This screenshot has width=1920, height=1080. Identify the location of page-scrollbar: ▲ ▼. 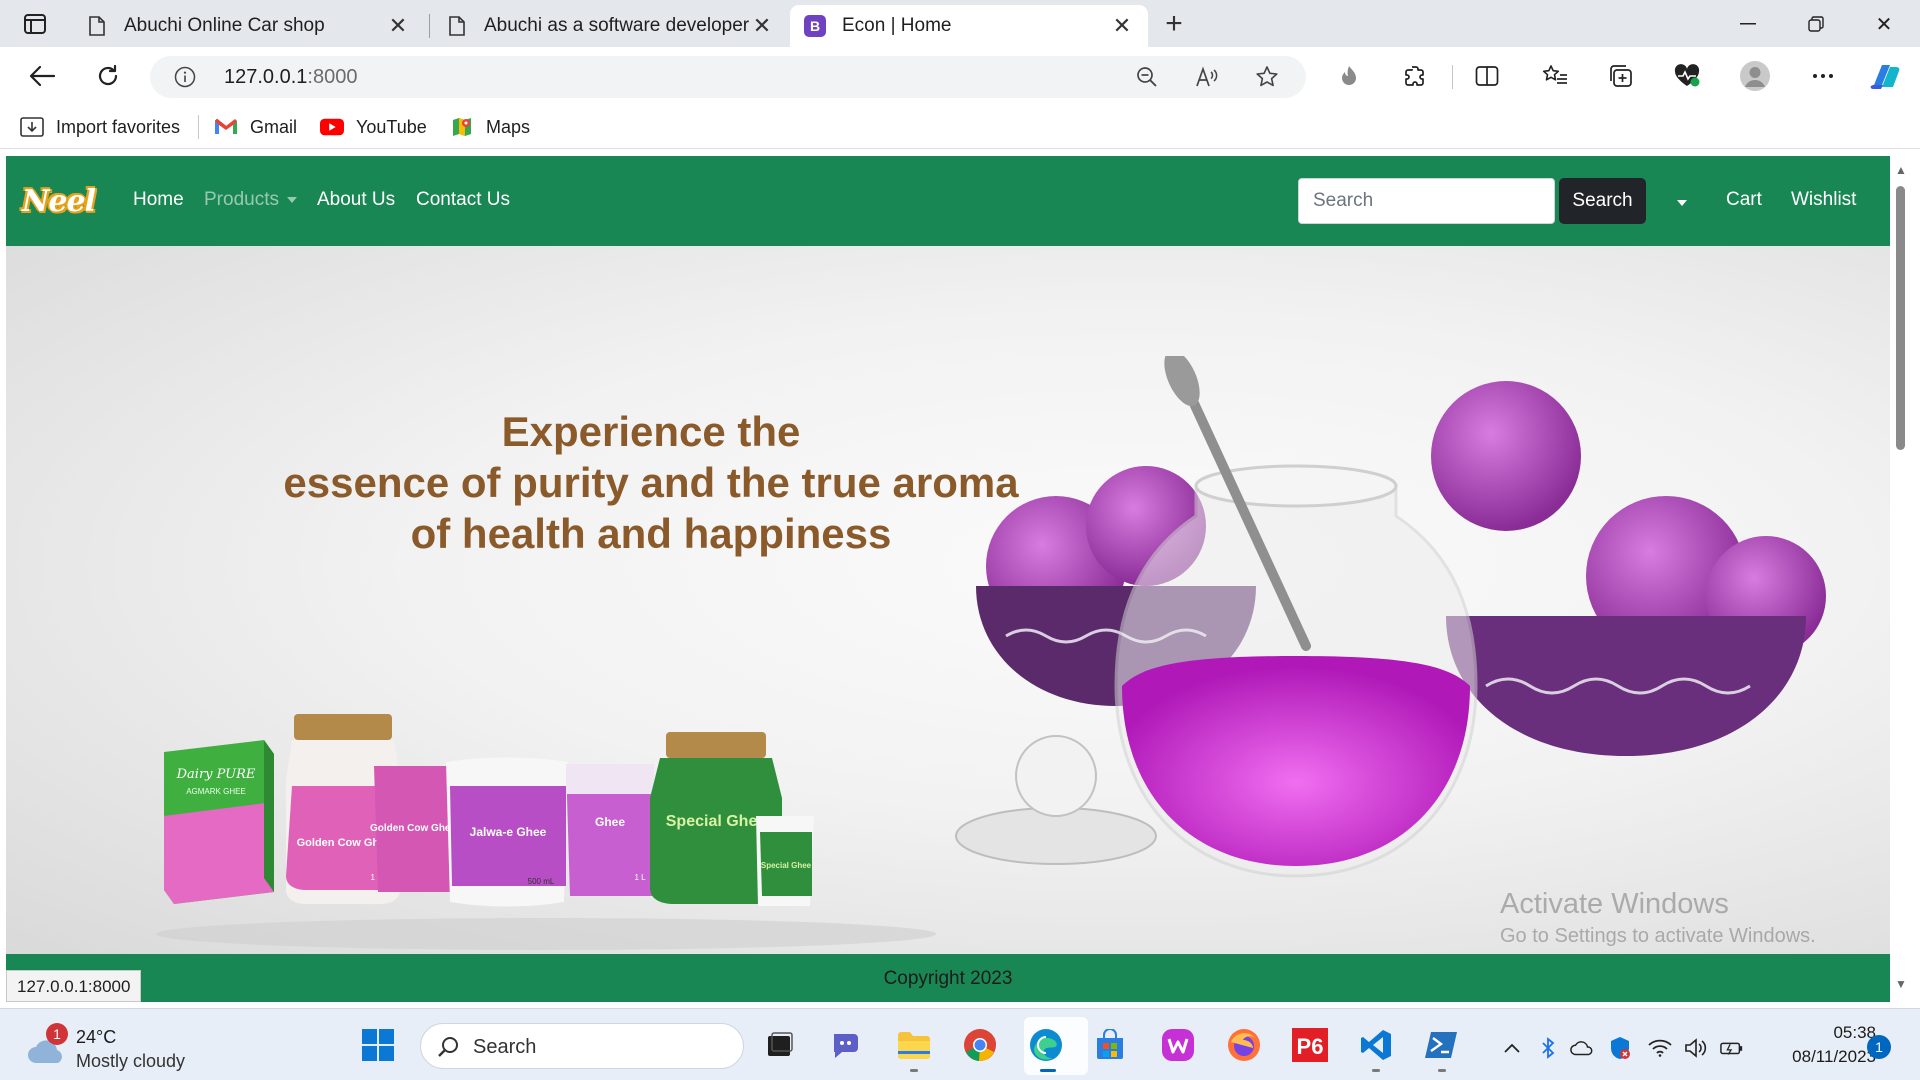
(1905, 579).